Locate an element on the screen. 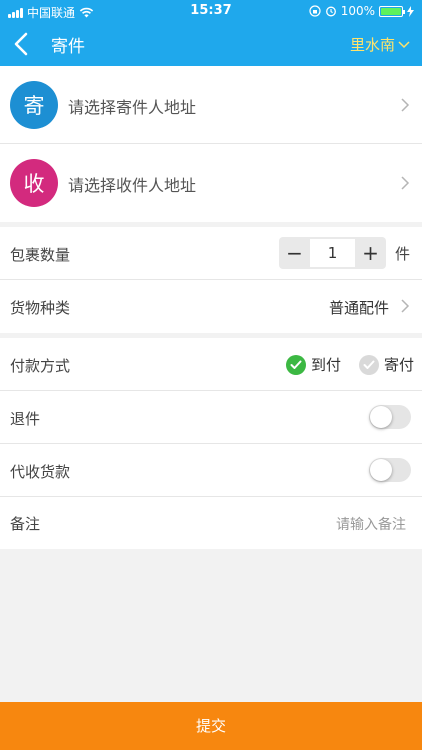 The width and height of the screenshot is (422, 750). return-row: 退件 is located at coordinates (211, 417).